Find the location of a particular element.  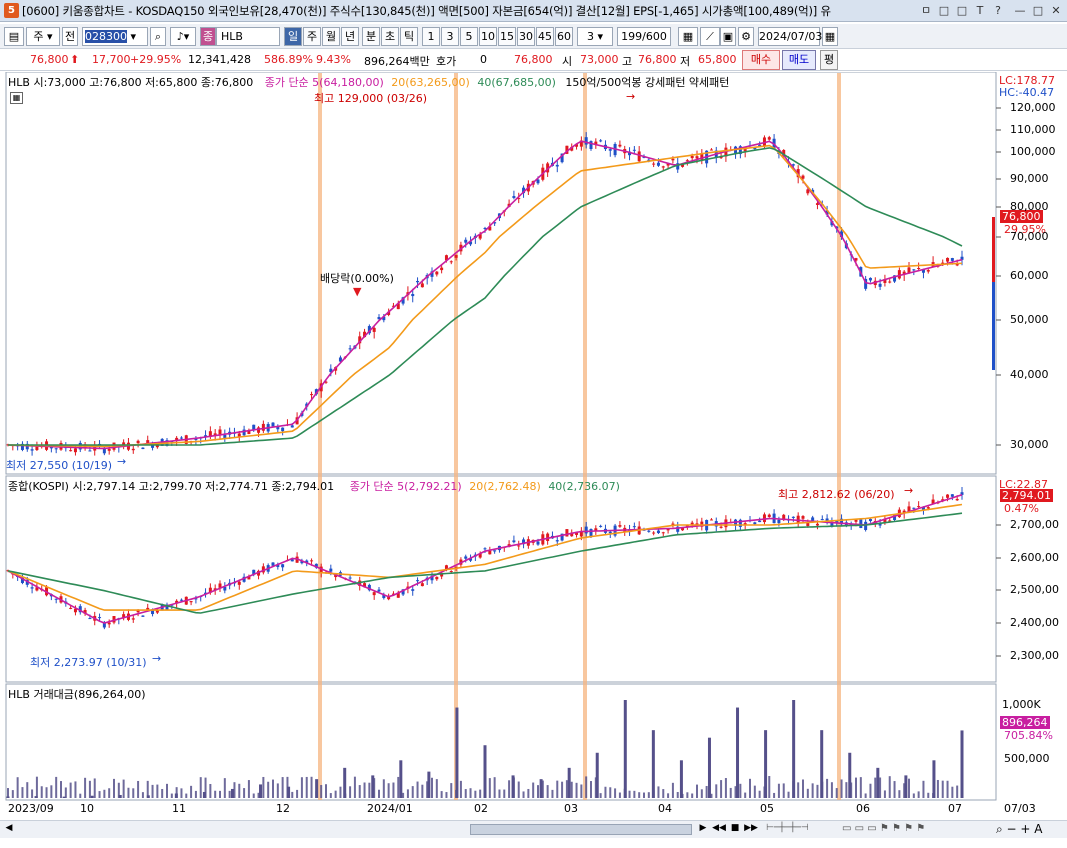

avg-button: 평 is located at coordinates (829, 60).